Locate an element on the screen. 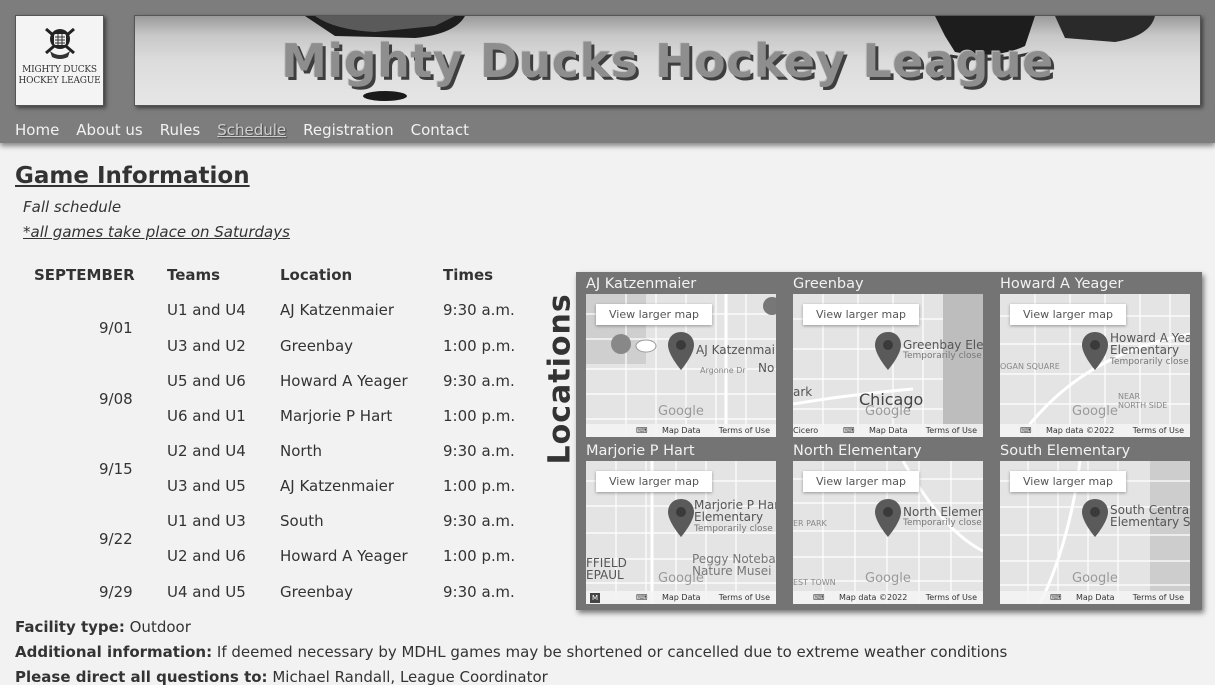 This screenshot has width=1215, height=685. area-label: Cicero is located at coordinates (806, 430).